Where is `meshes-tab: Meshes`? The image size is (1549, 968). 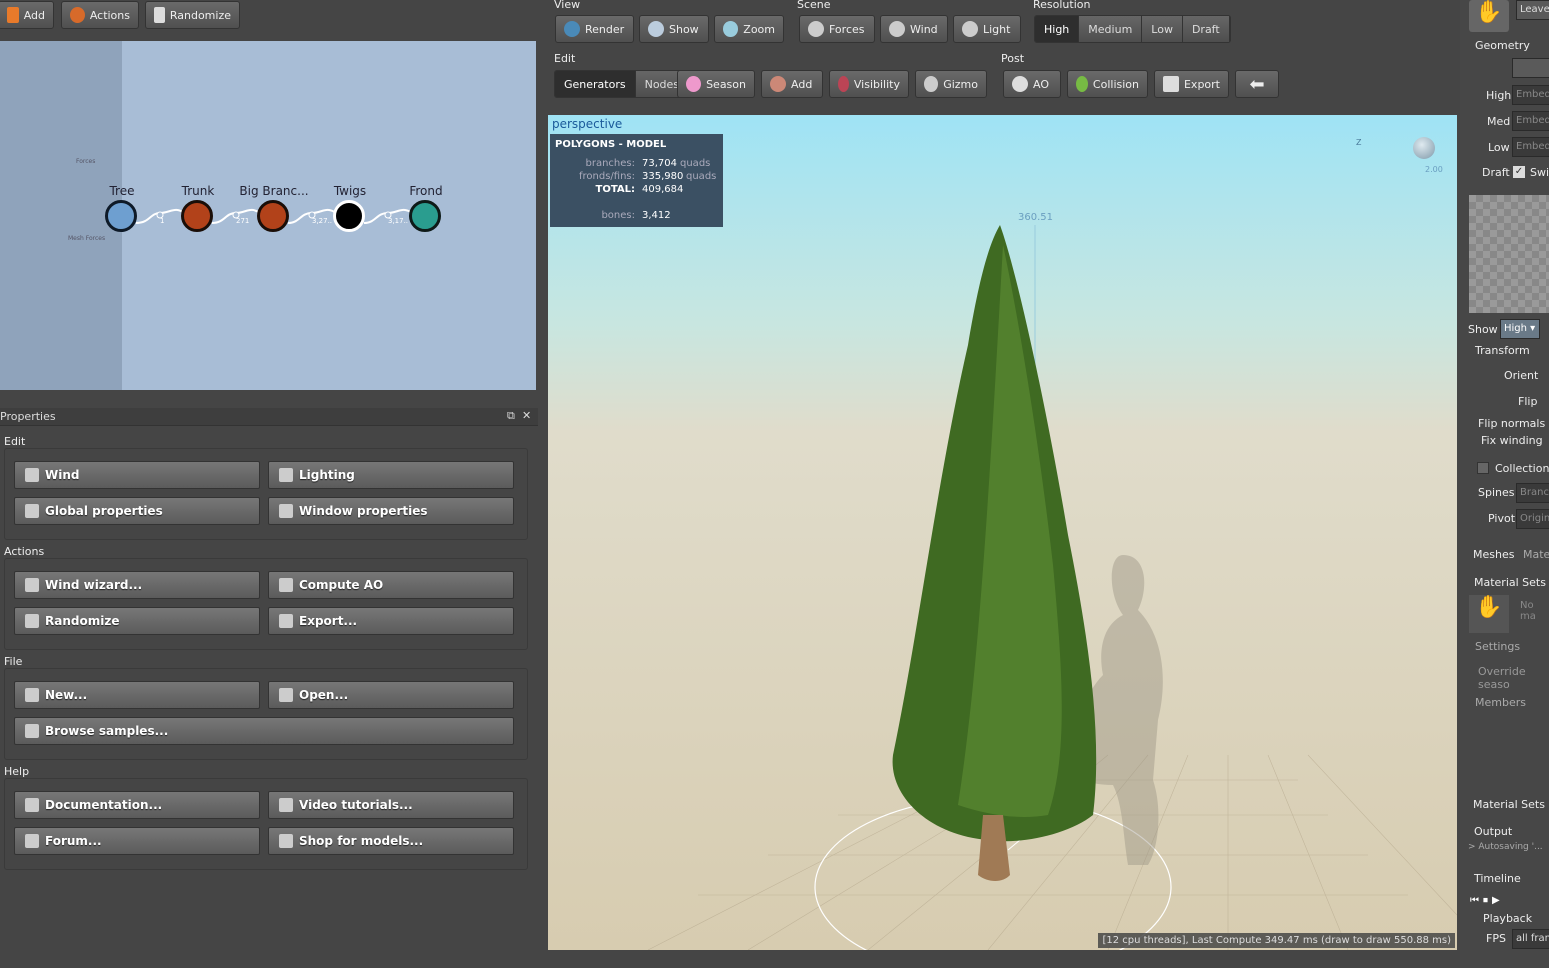 meshes-tab: Meshes is located at coordinates (1493, 554).